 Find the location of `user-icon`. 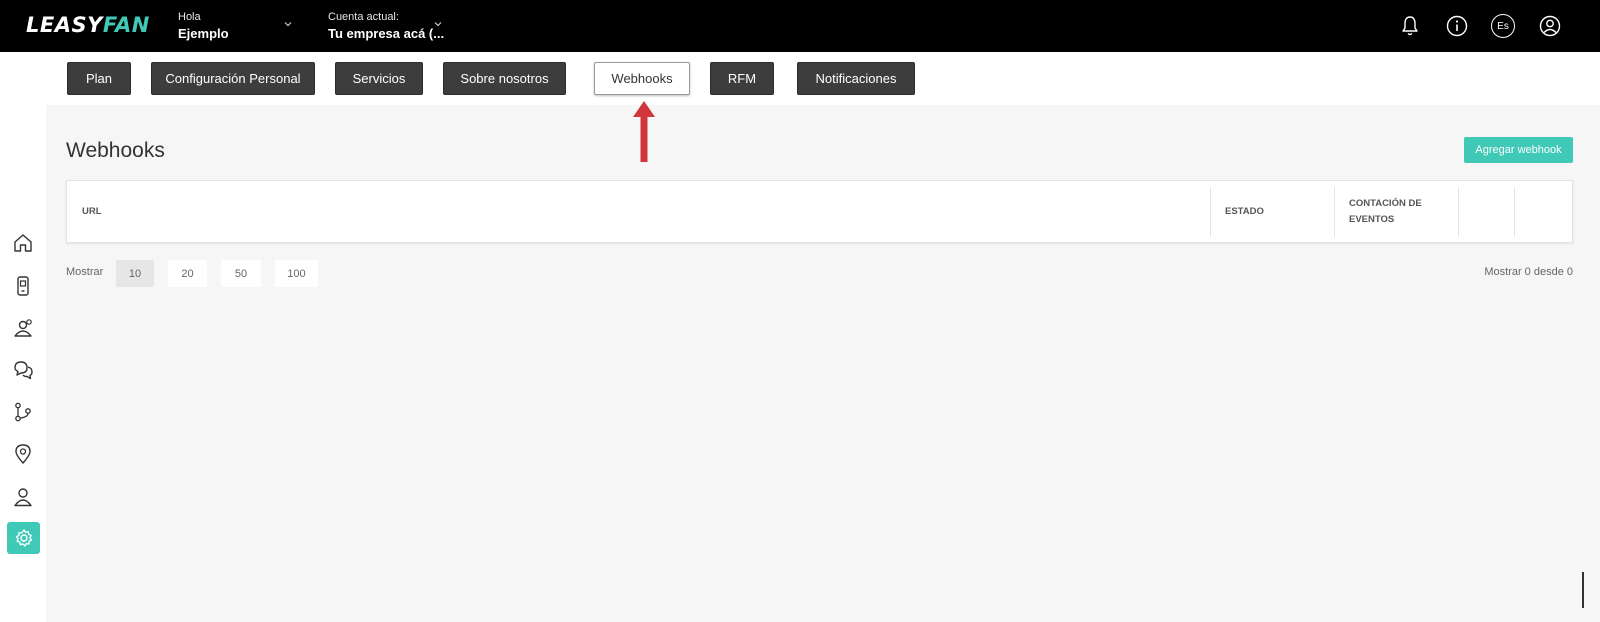

user-icon is located at coordinates (23, 497).